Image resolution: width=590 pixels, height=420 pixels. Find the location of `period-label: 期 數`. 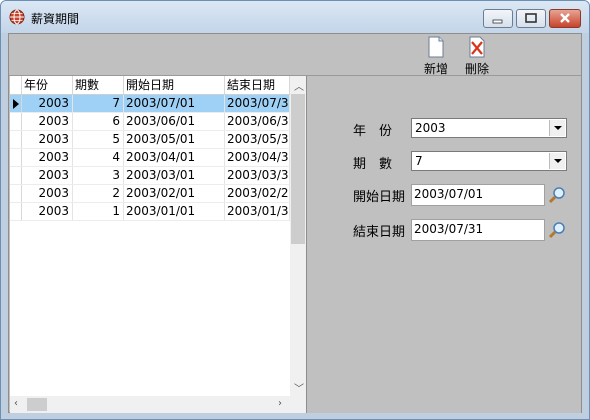

period-label: 期 數 is located at coordinates (373, 164).